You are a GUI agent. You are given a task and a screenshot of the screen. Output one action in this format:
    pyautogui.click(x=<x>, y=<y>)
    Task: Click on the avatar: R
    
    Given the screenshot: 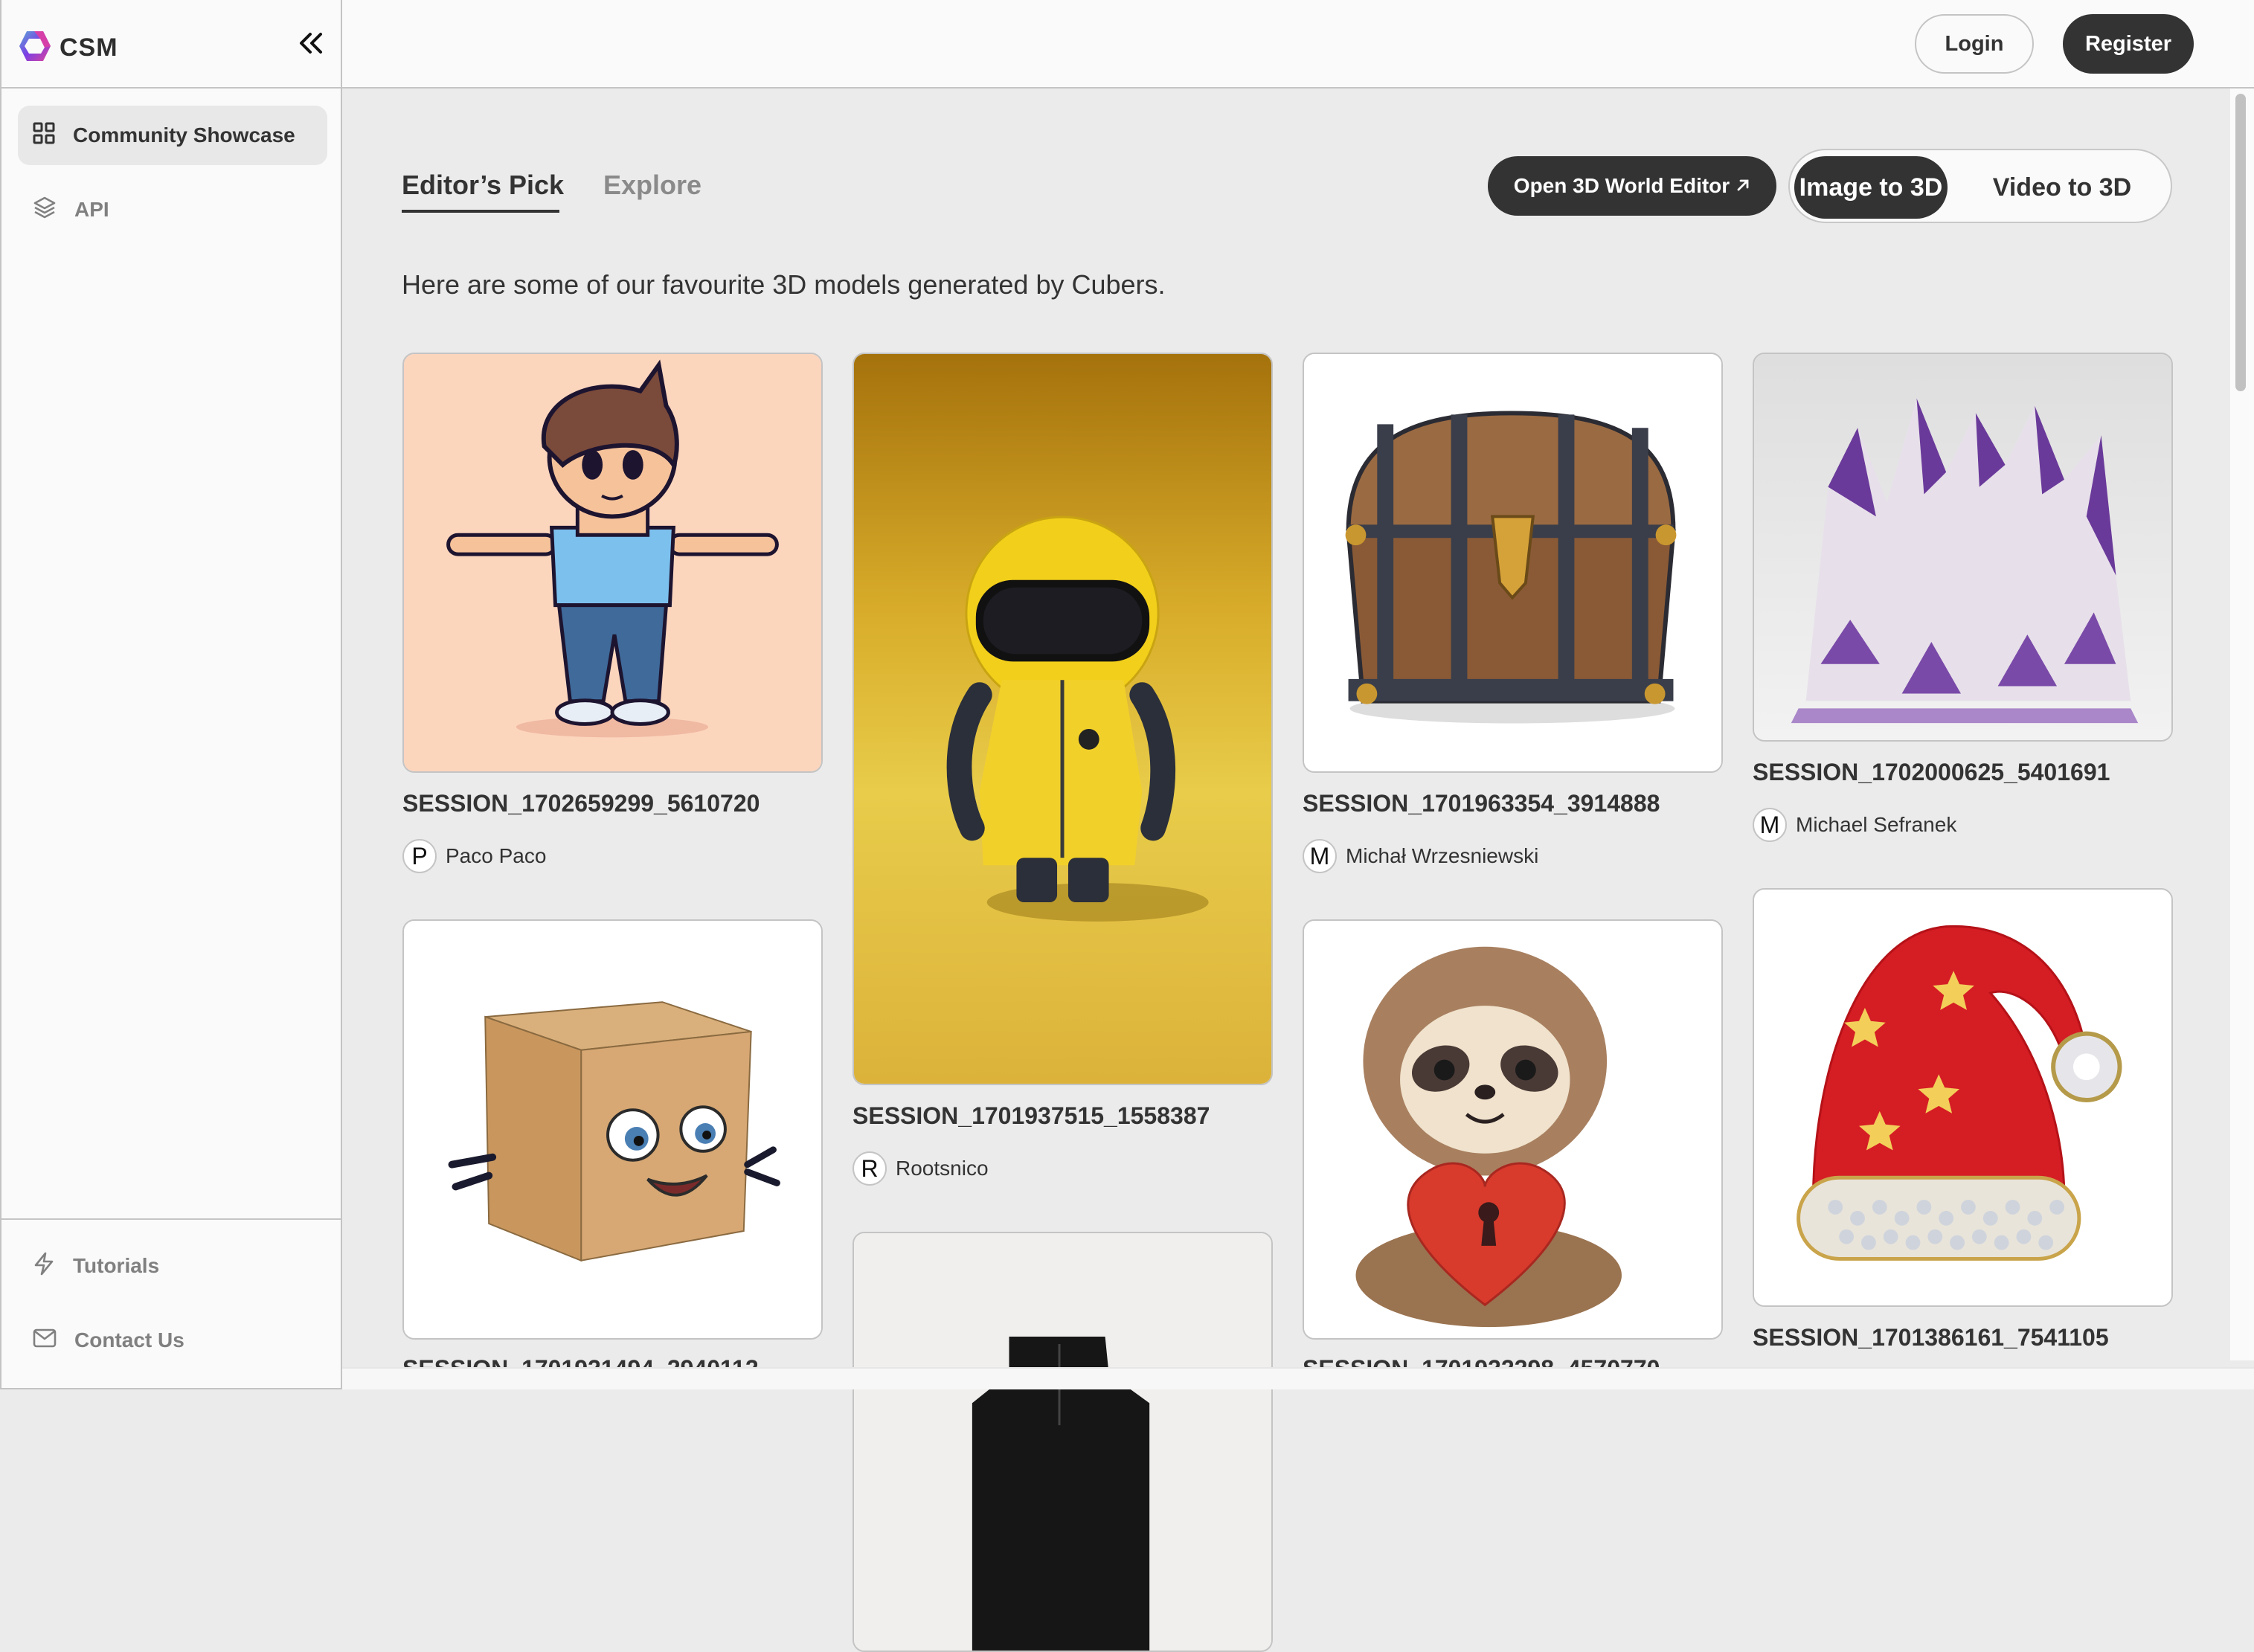 What is the action you would take?
    pyautogui.click(x=870, y=1169)
    